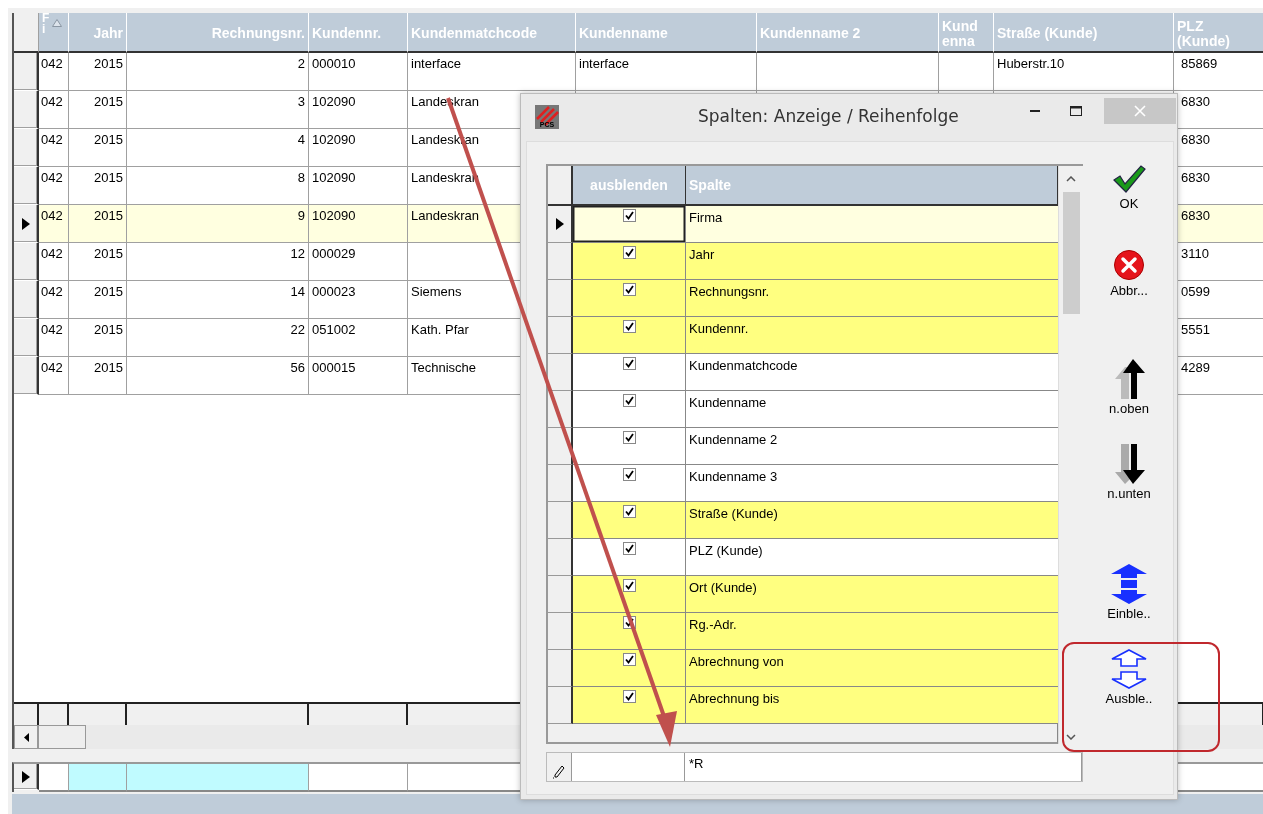 This screenshot has width=1263, height=814. I want to click on table-cell: Rg.-Adr., so click(872, 631).